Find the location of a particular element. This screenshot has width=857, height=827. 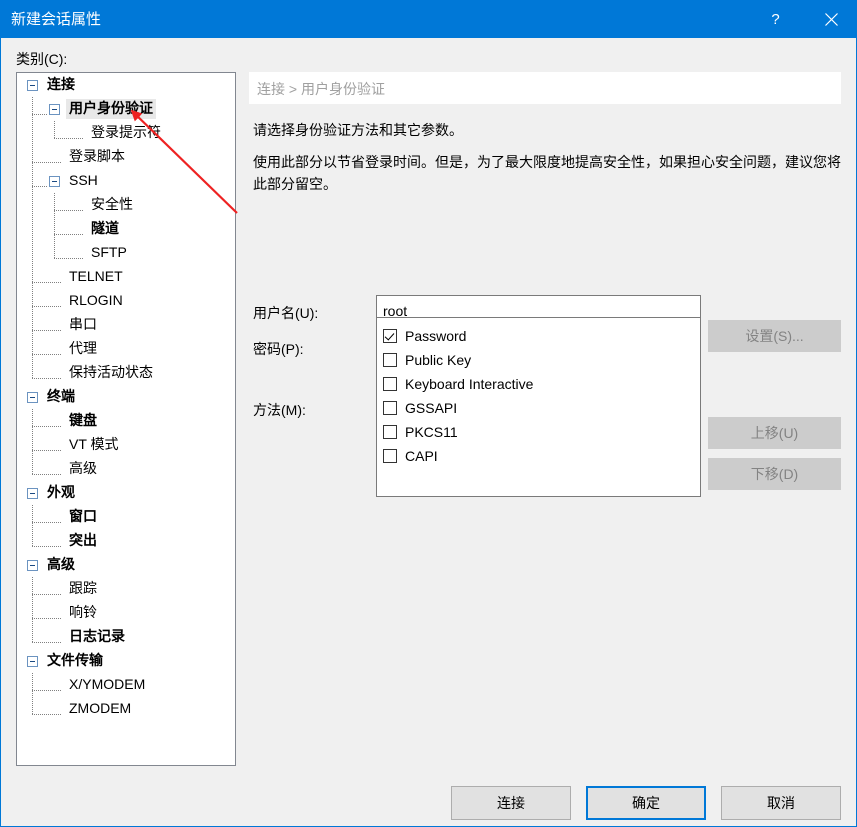

tree-item-label: 登录提示符 is located at coordinates (126, 132).